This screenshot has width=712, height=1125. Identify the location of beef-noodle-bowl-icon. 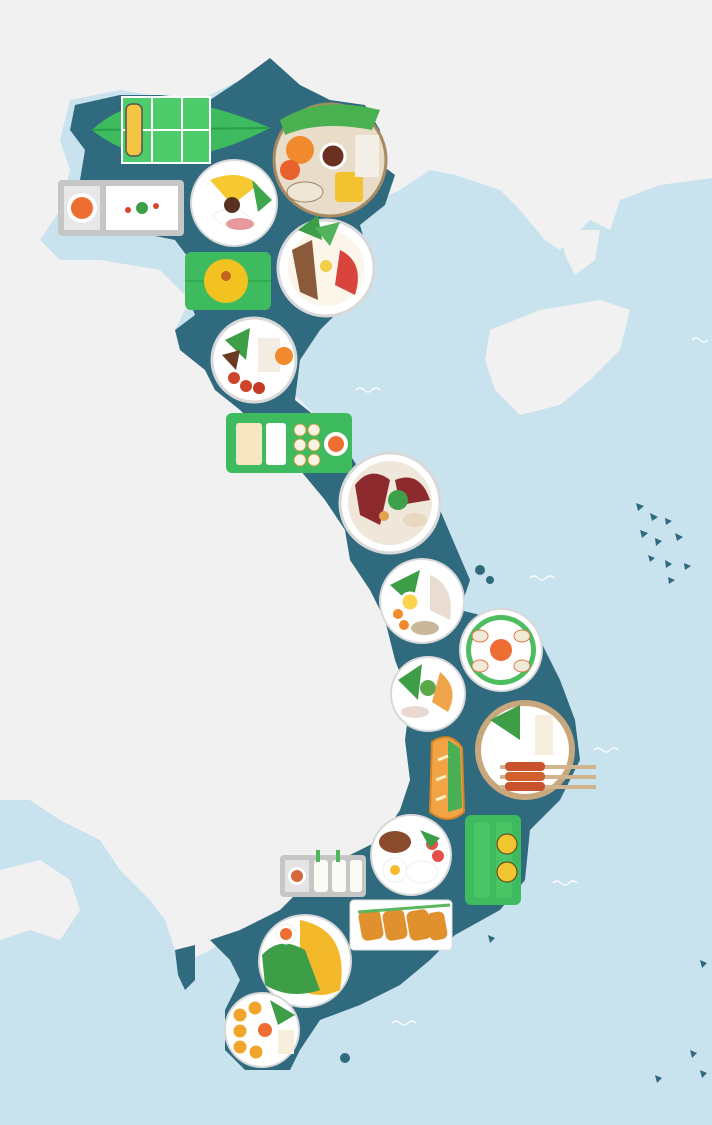
(390, 503).